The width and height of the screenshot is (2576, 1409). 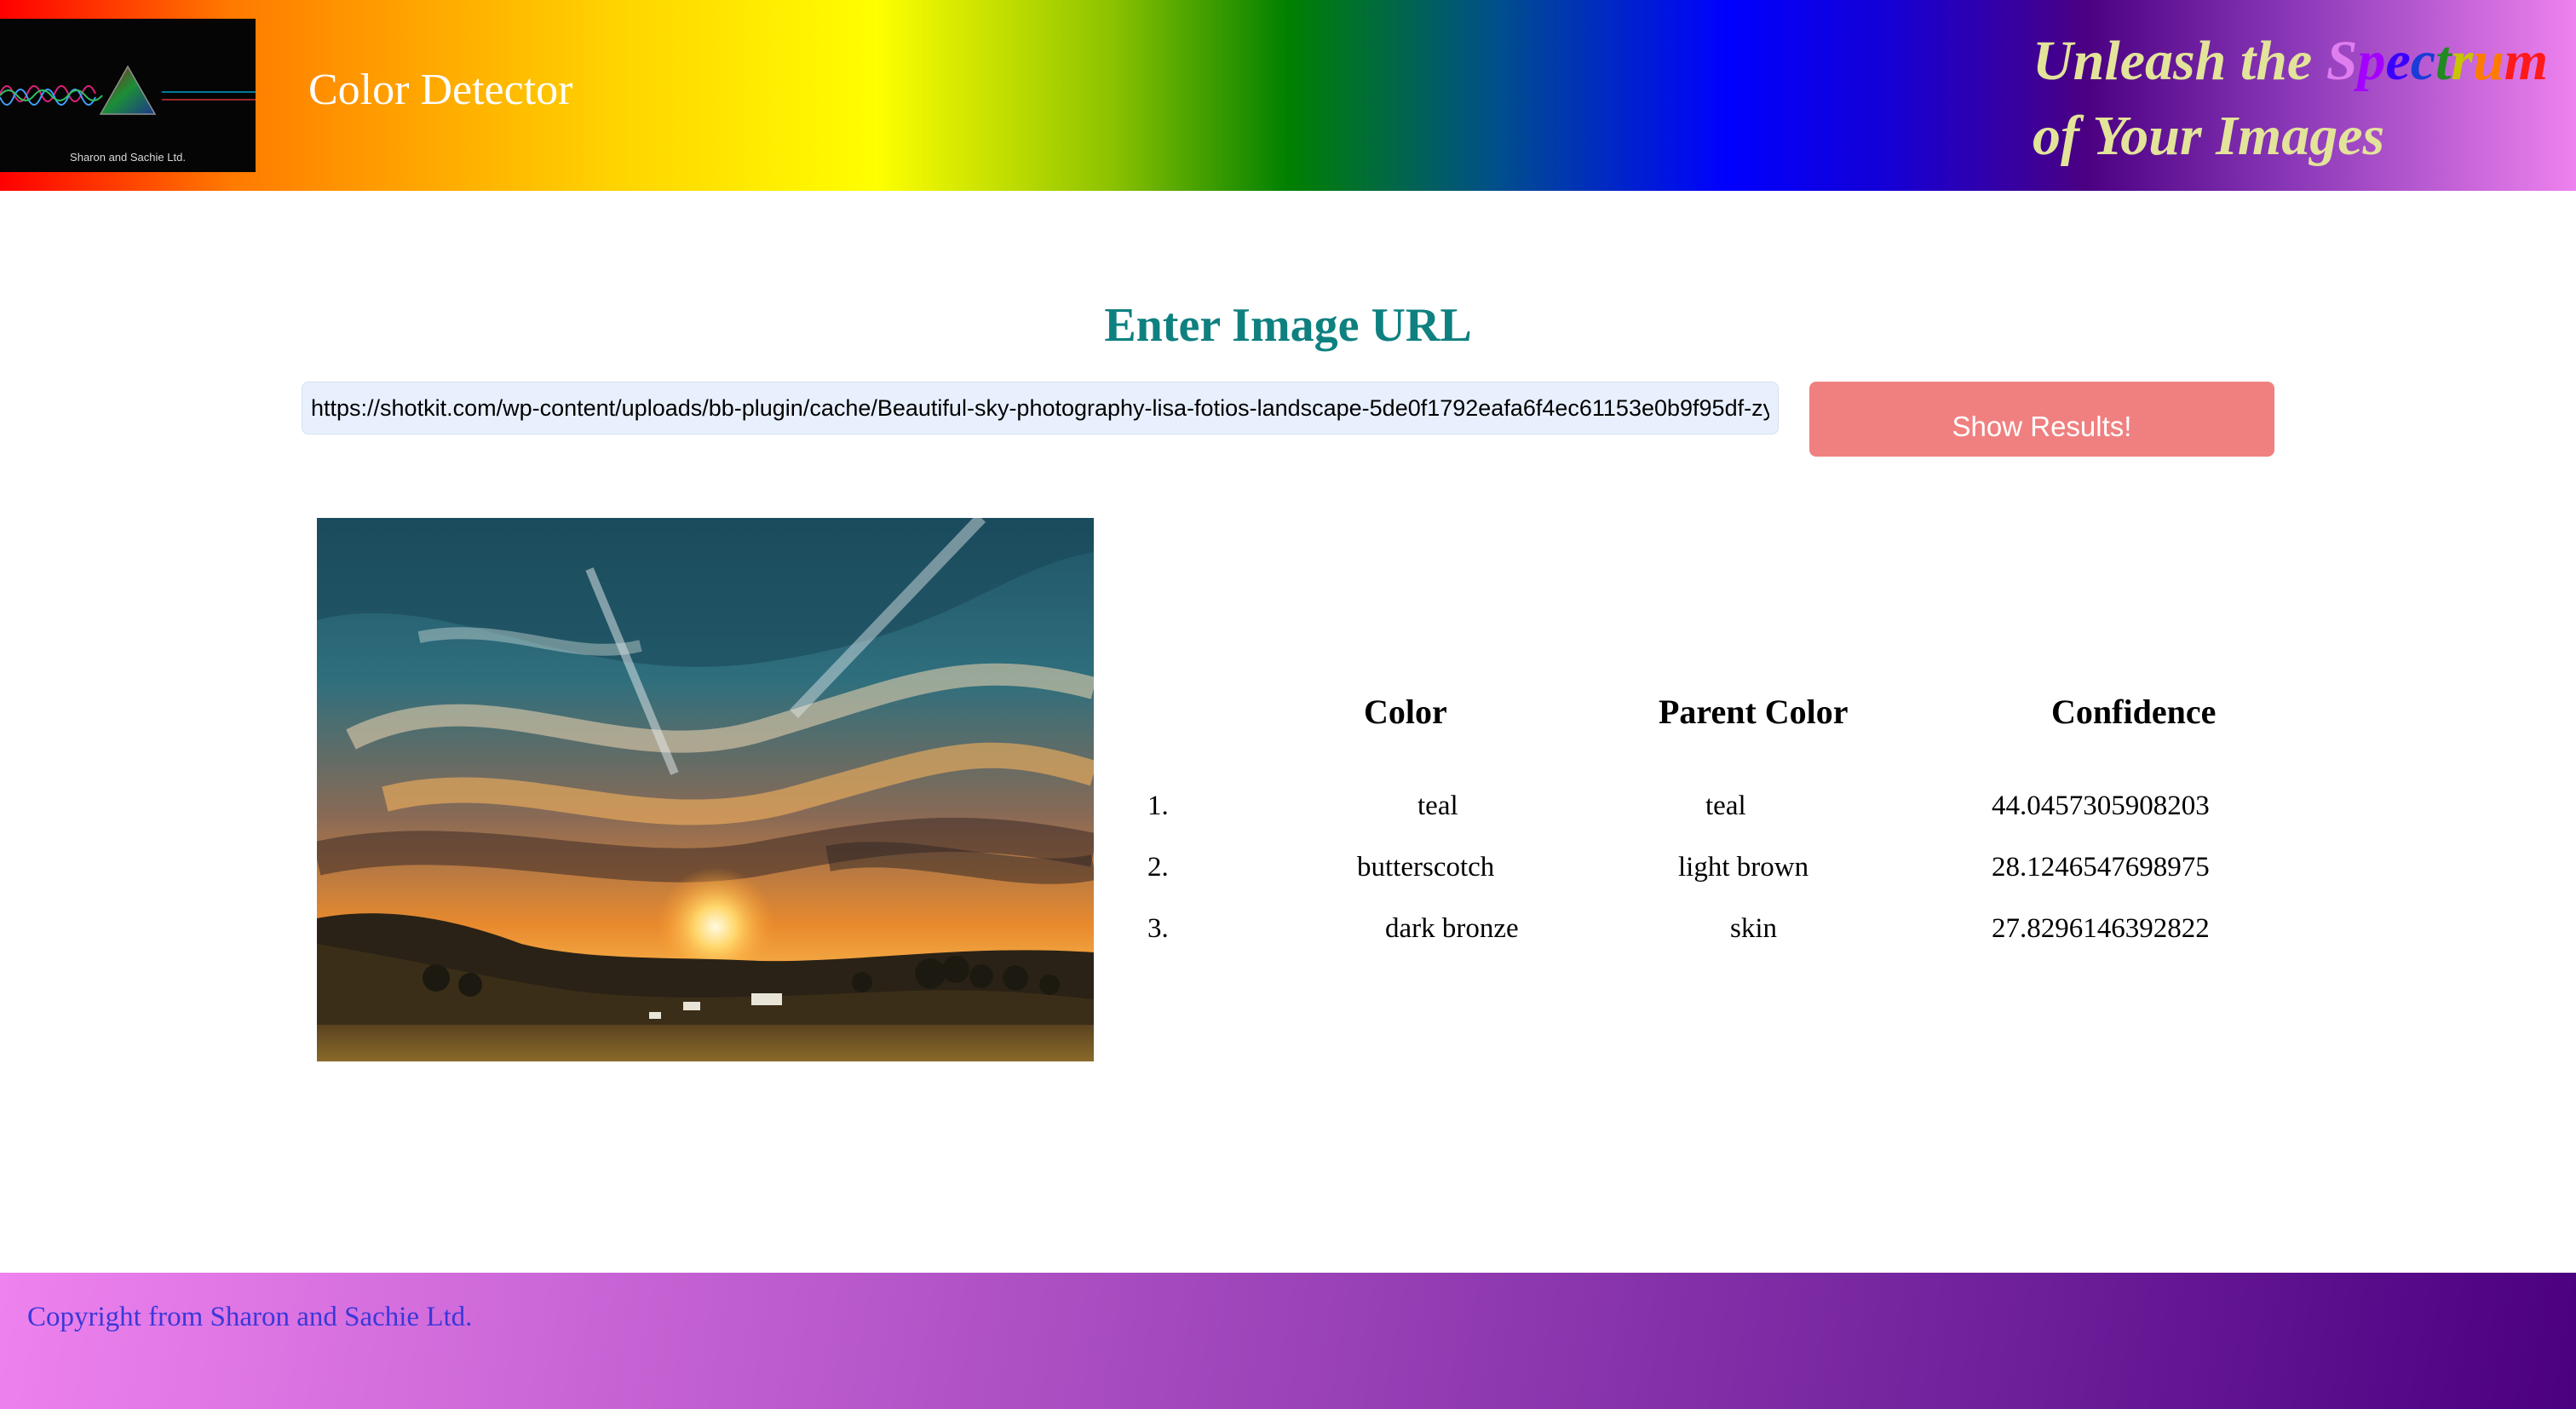 What do you see at coordinates (2527, 61) in the screenshot?
I see `tagline-letter: m` at bounding box center [2527, 61].